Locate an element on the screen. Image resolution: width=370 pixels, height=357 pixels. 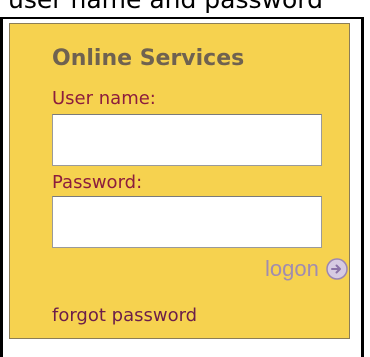
username-field is located at coordinates (187, 140).